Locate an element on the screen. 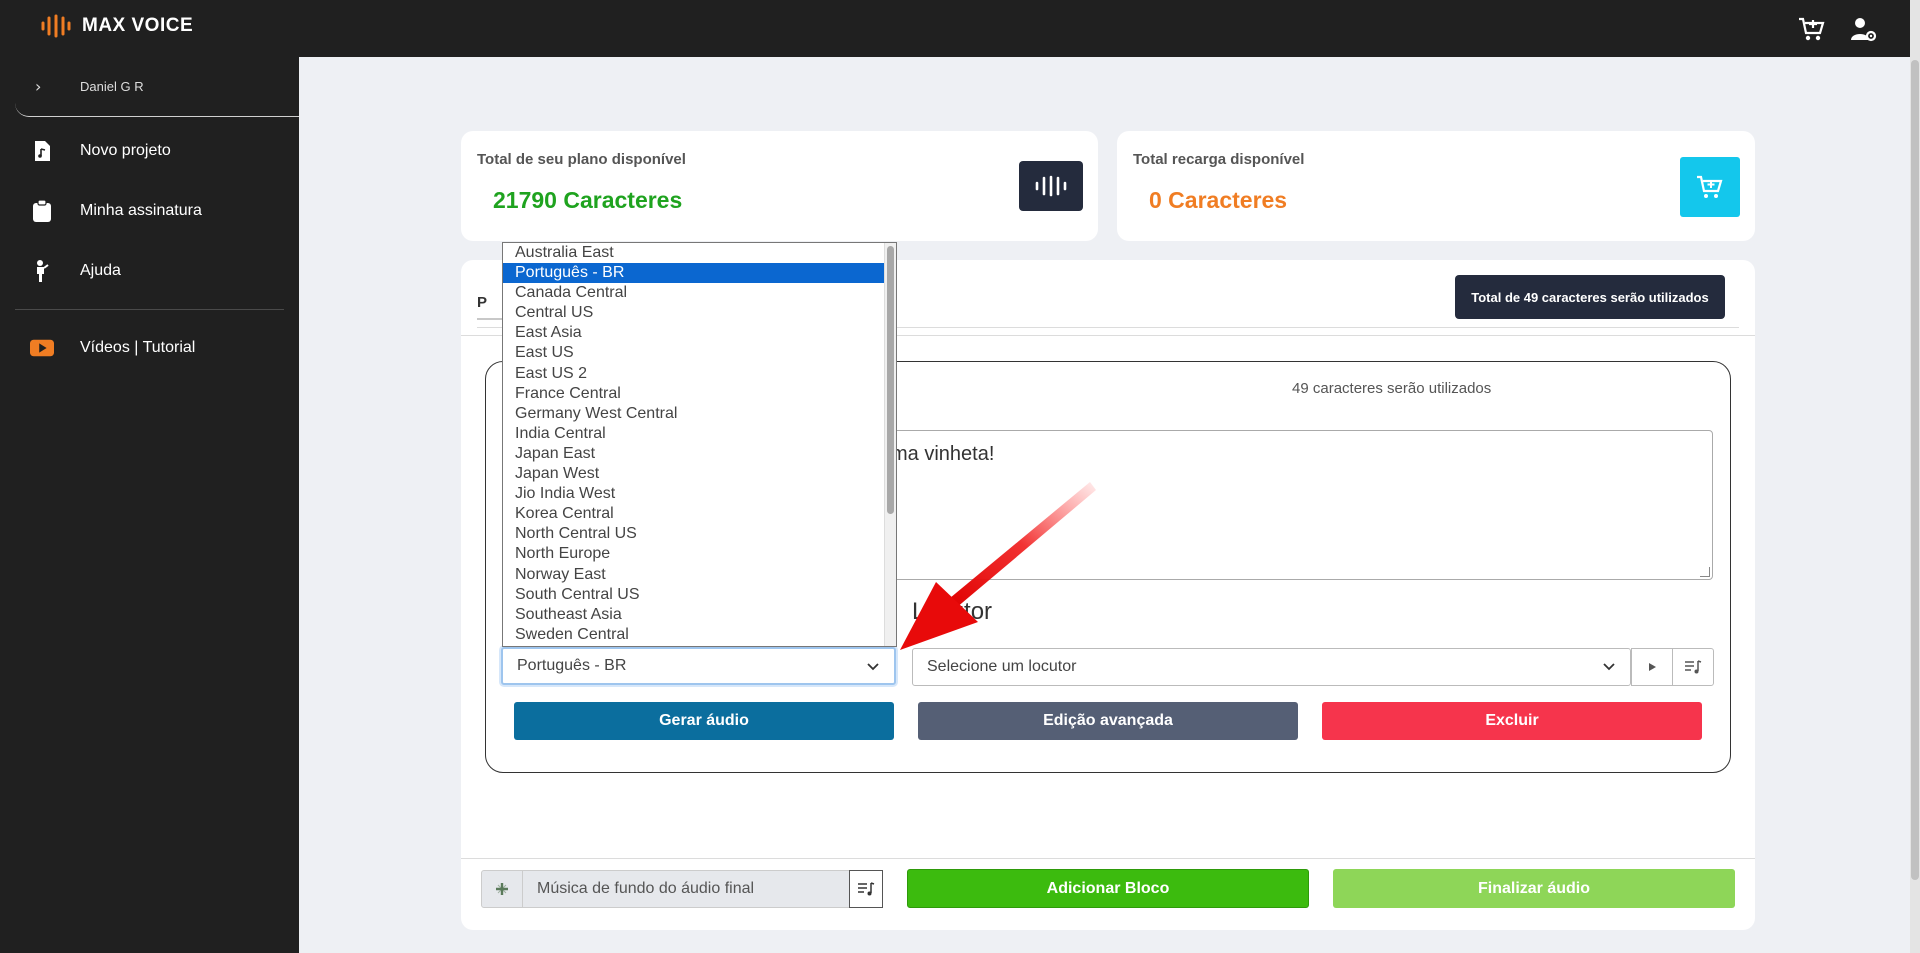 The width and height of the screenshot is (1920, 953). background-music-button is located at coordinates (866, 889).